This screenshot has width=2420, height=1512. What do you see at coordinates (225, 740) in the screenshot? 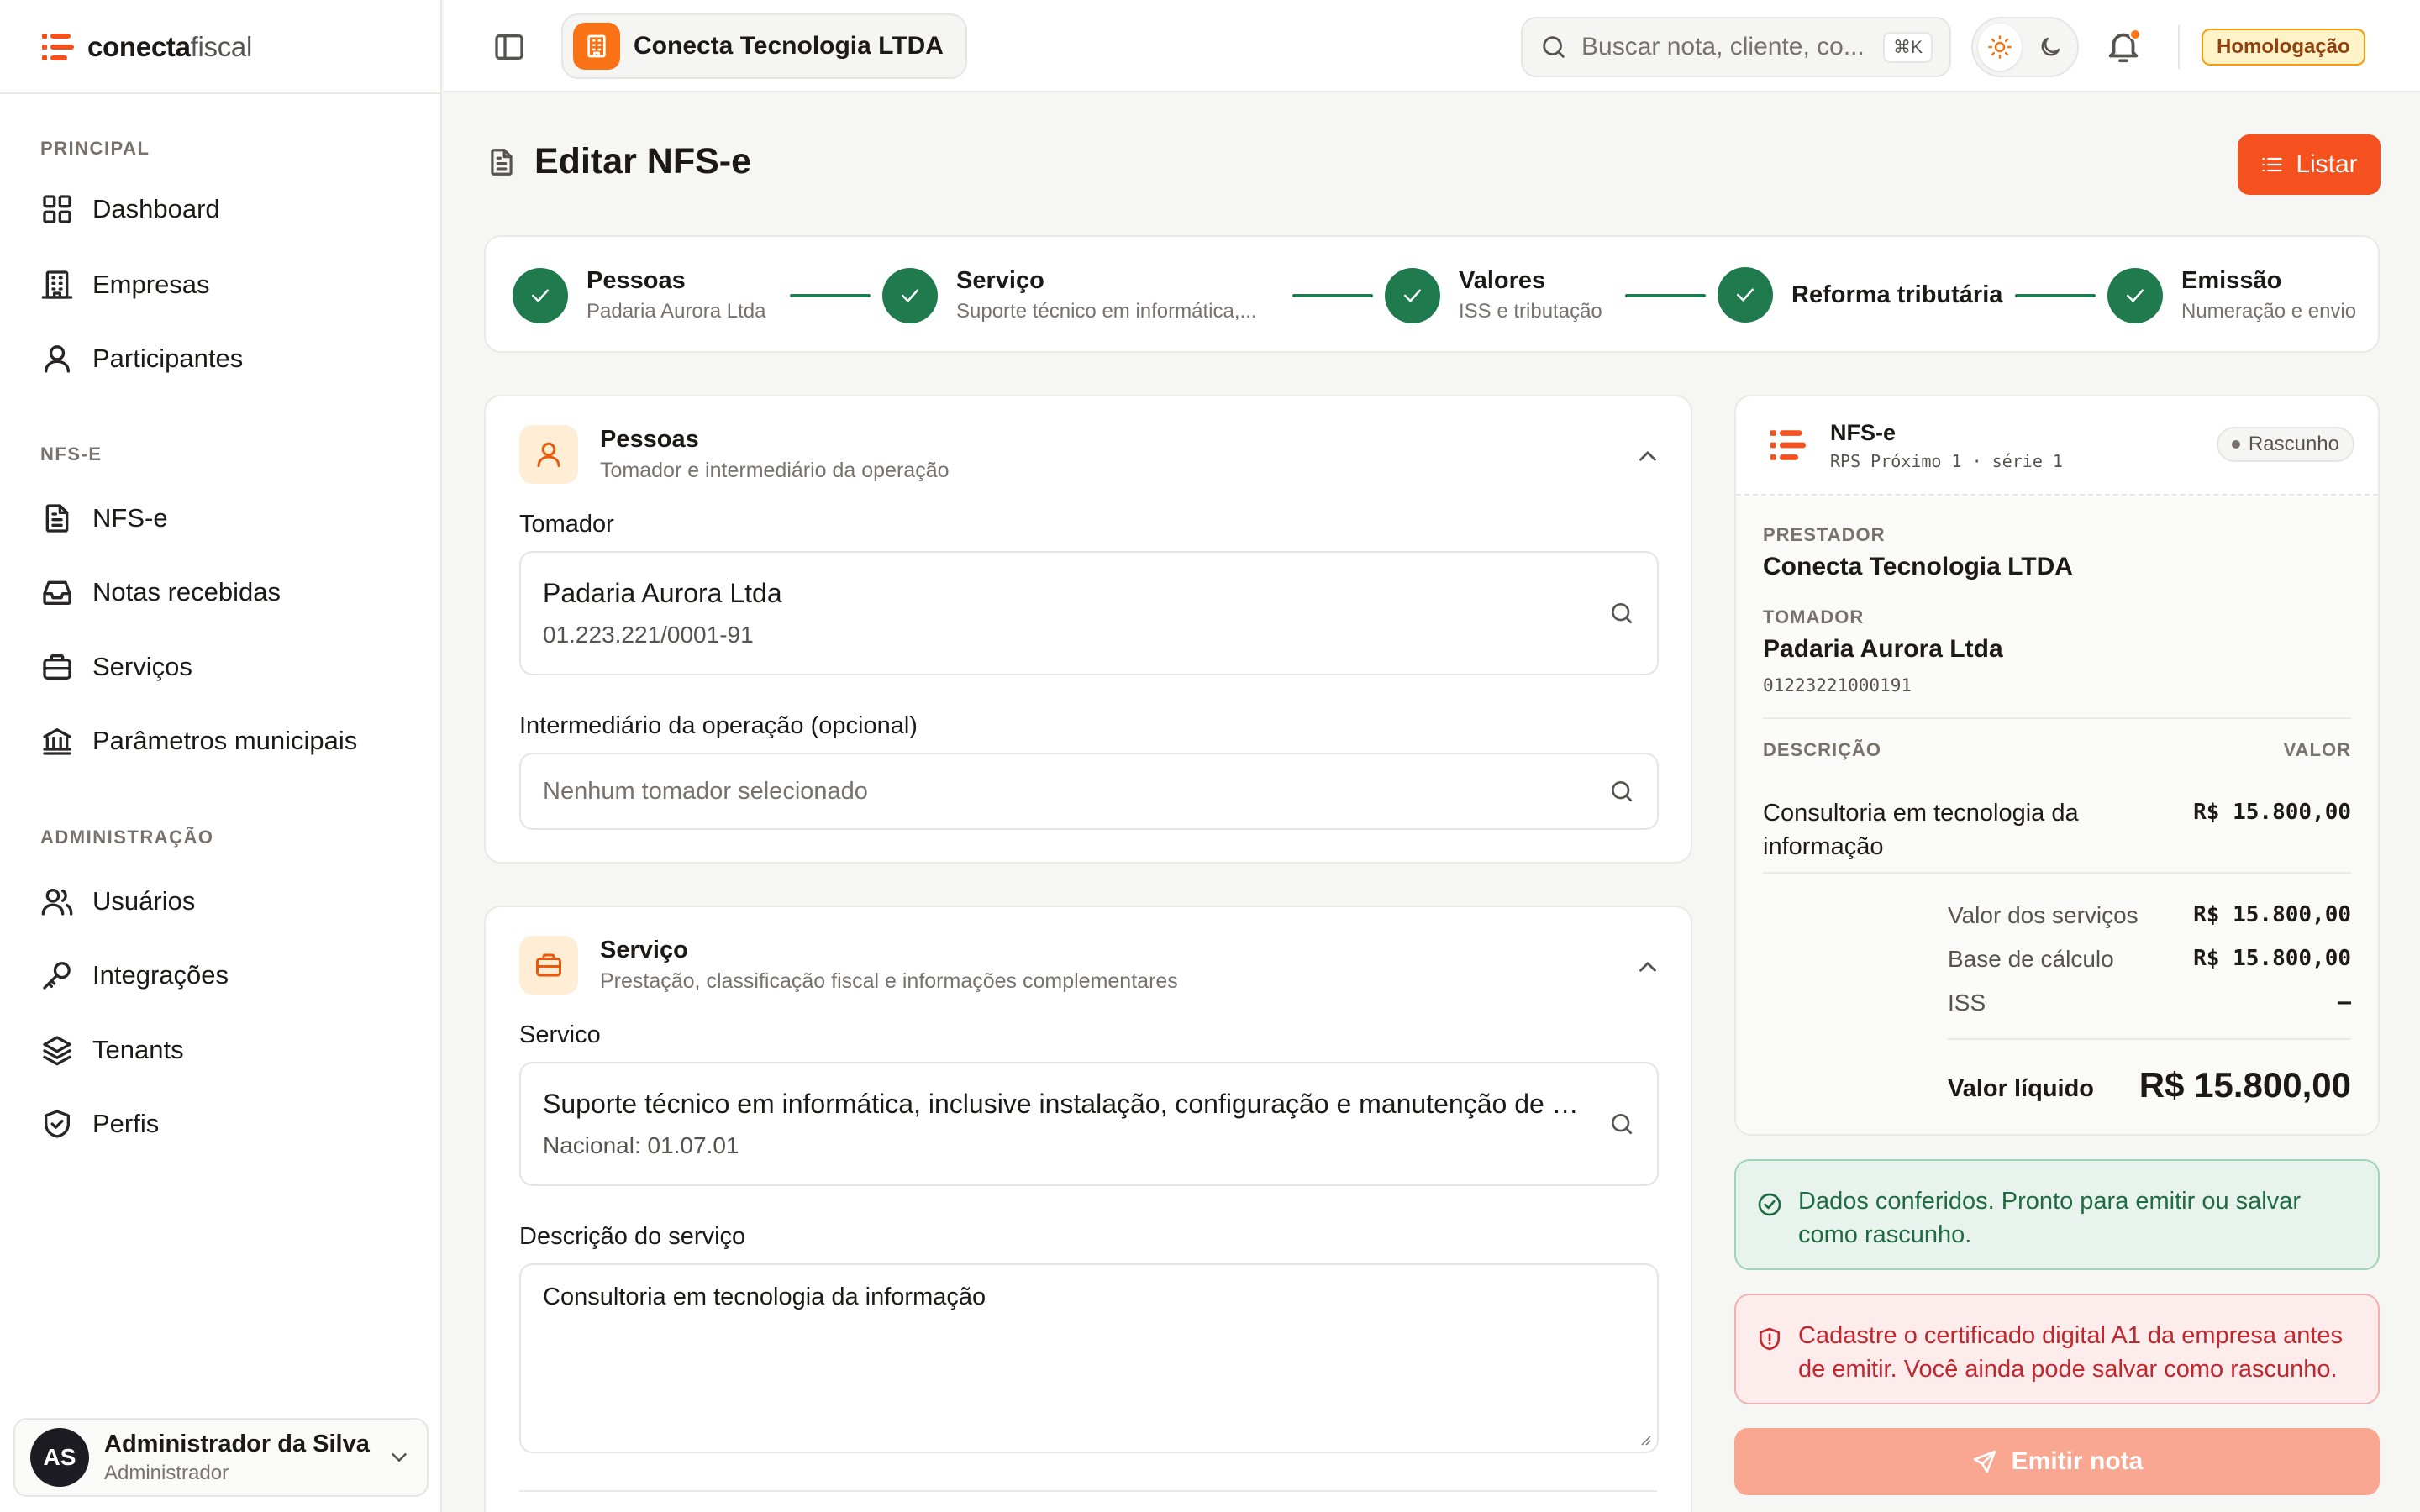
I see `sidebar-item-label: Parâmetros municipais` at bounding box center [225, 740].